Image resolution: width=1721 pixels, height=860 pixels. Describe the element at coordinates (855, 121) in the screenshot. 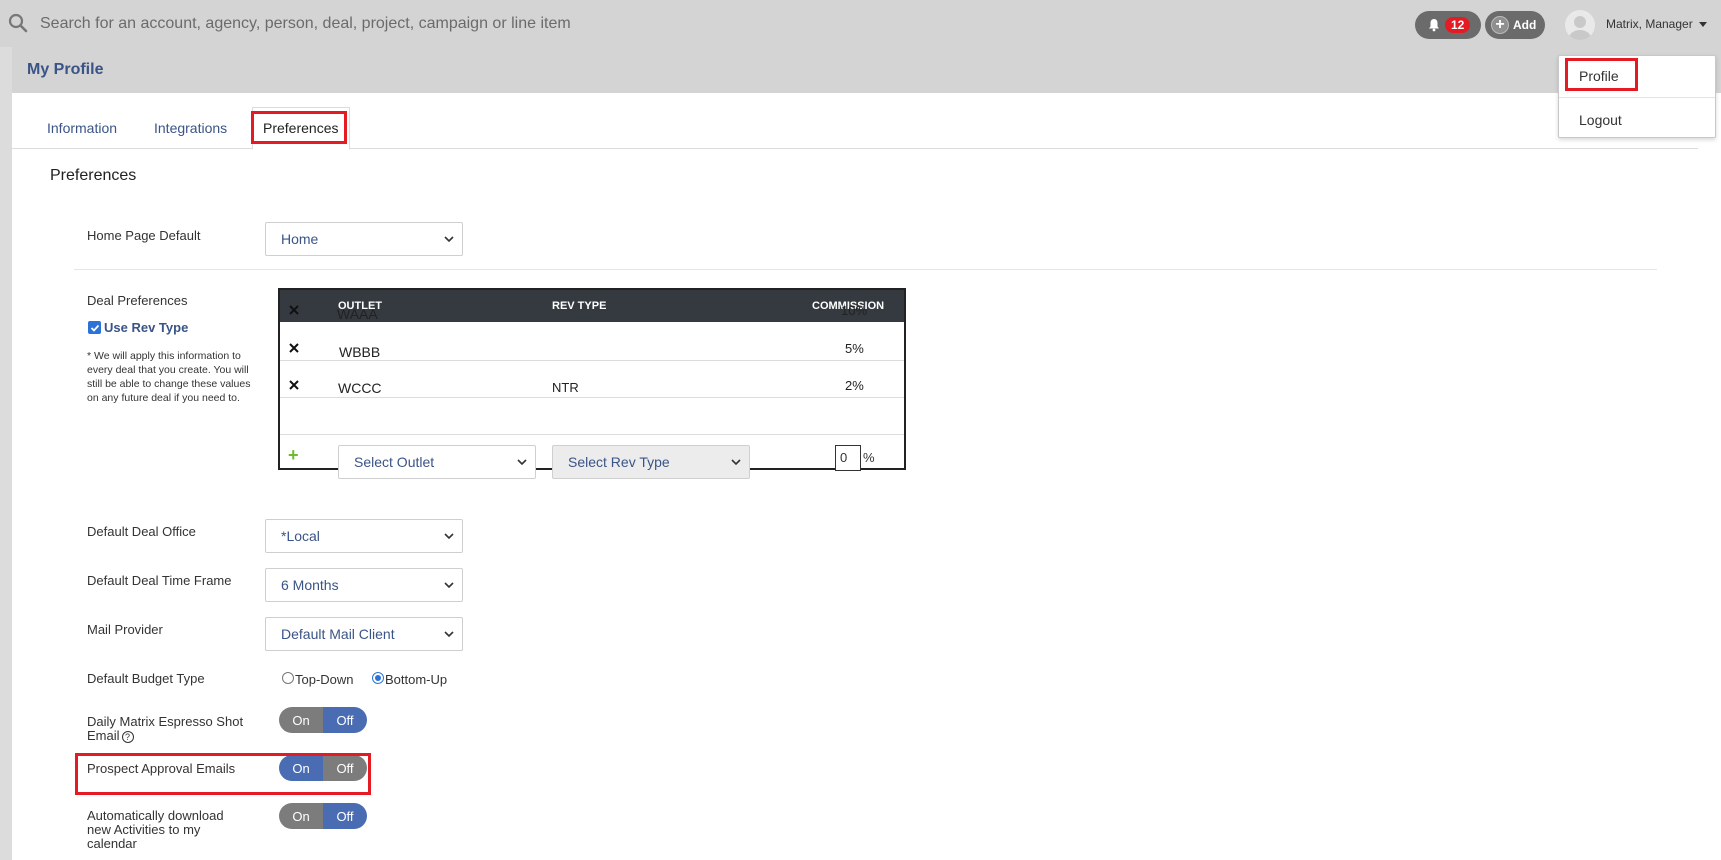

I see `tab-bar: Information Integrations Preferences` at that location.